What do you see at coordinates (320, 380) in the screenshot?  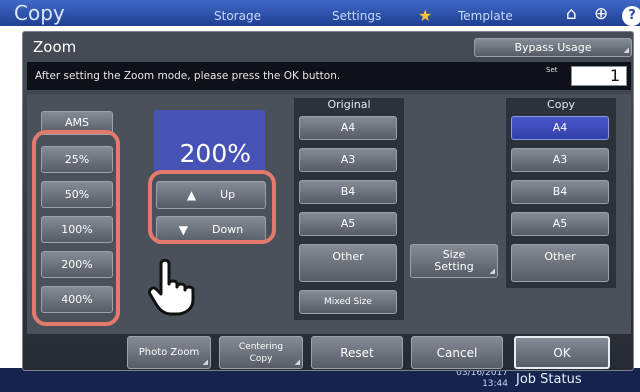 I see `background-bottom-bar: 03/16/2017 13:44 Job Status` at bounding box center [320, 380].